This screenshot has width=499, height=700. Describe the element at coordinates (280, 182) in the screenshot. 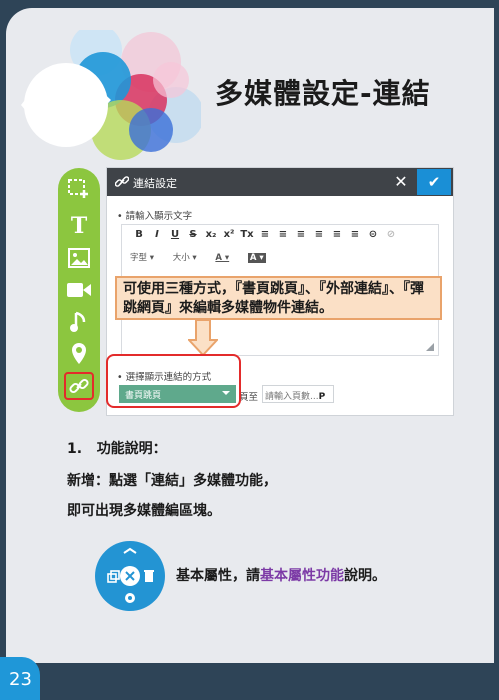

I see `dialog-header: 連結設定 ✕ ✔` at that location.